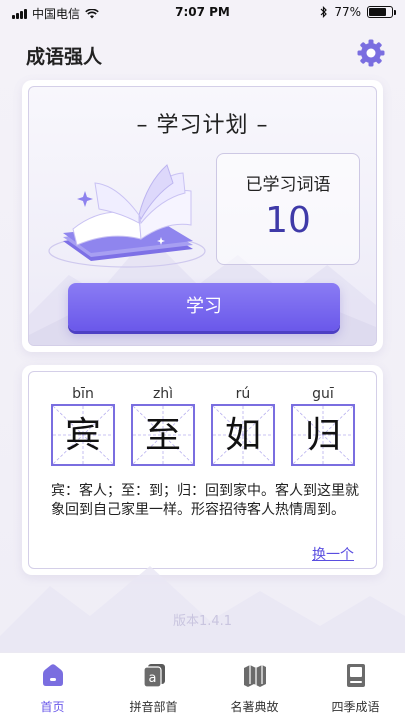 Image resolution: width=405 pixels, height=720 pixels. I want to click on learned-words-label: 已学习词语, so click(288, 185).